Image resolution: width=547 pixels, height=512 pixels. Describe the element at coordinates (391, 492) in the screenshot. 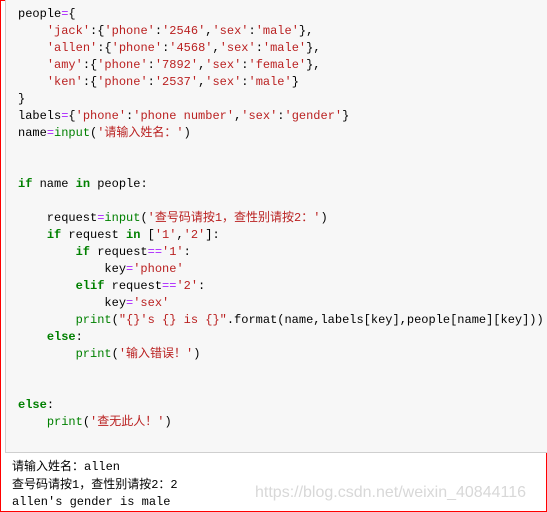

I see `watermark: https://blog.csdn.net/weixin_40844116` at that location.